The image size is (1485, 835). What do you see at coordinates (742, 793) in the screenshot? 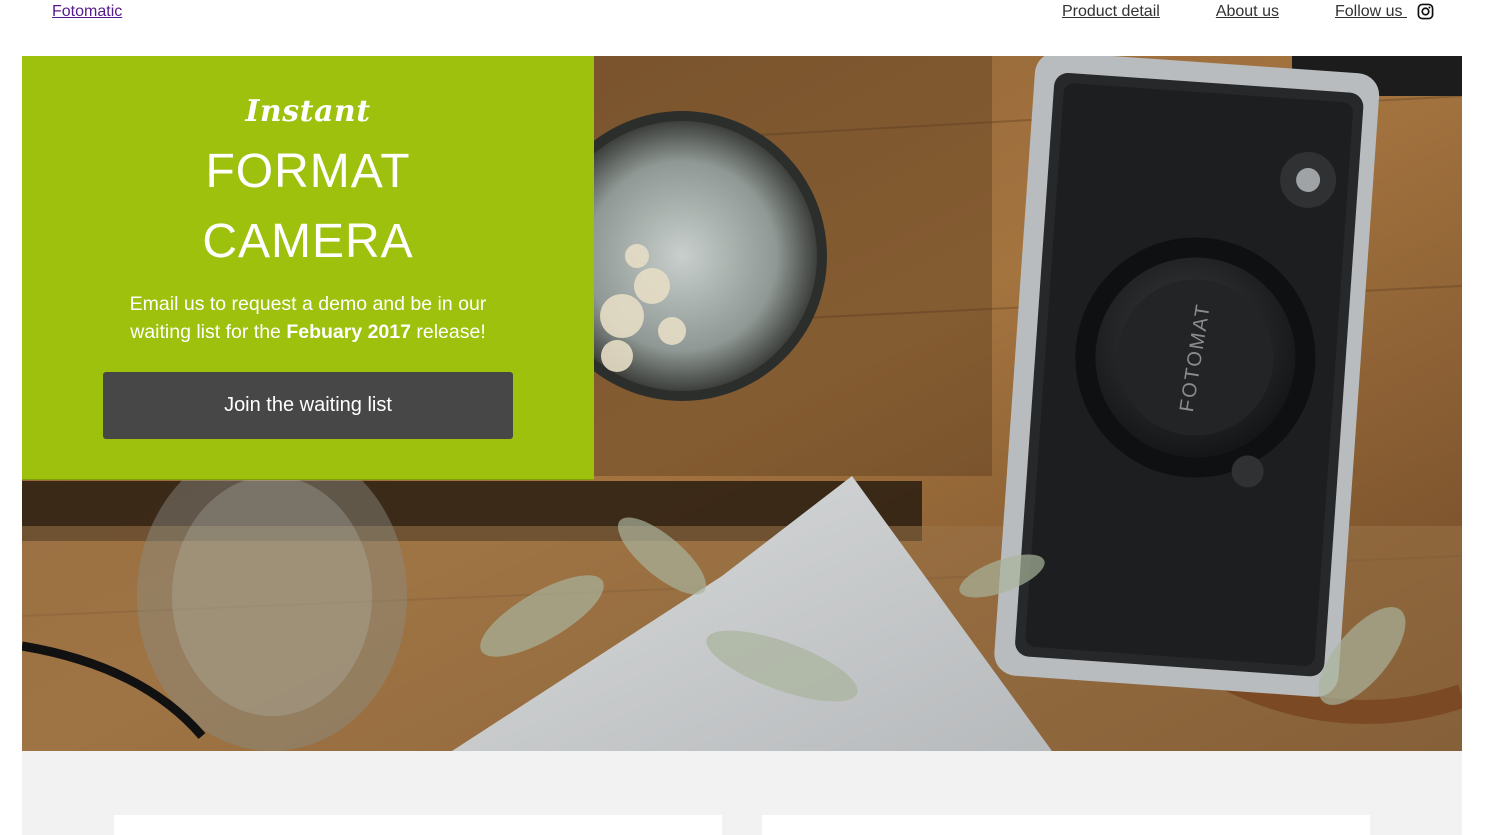
I see `features-section` at bounding box center [742, 793].